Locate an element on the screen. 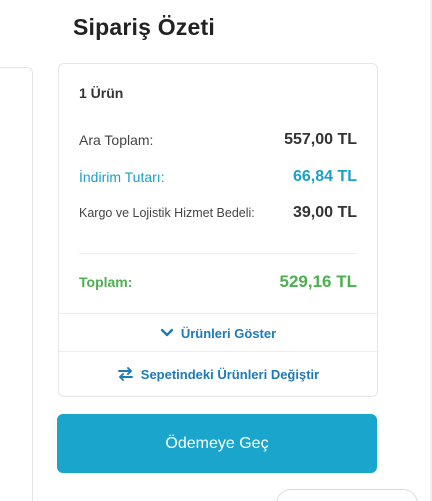 This screenshot has width=432, height=501. total-row: Toplam: 529,16 TL is located at coordinates (218, 282).